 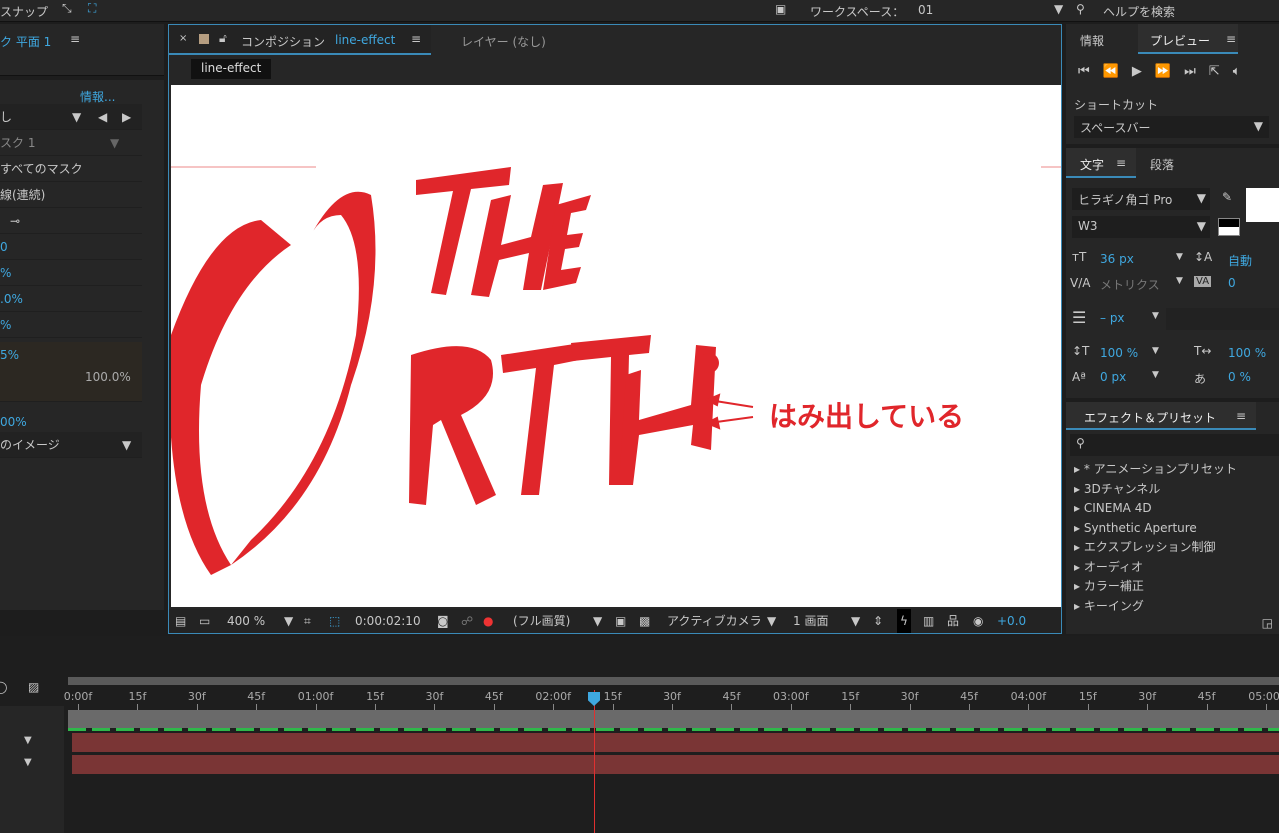 I want to click on transparency-grid-icon: ▩, so click(x=644, y=621).